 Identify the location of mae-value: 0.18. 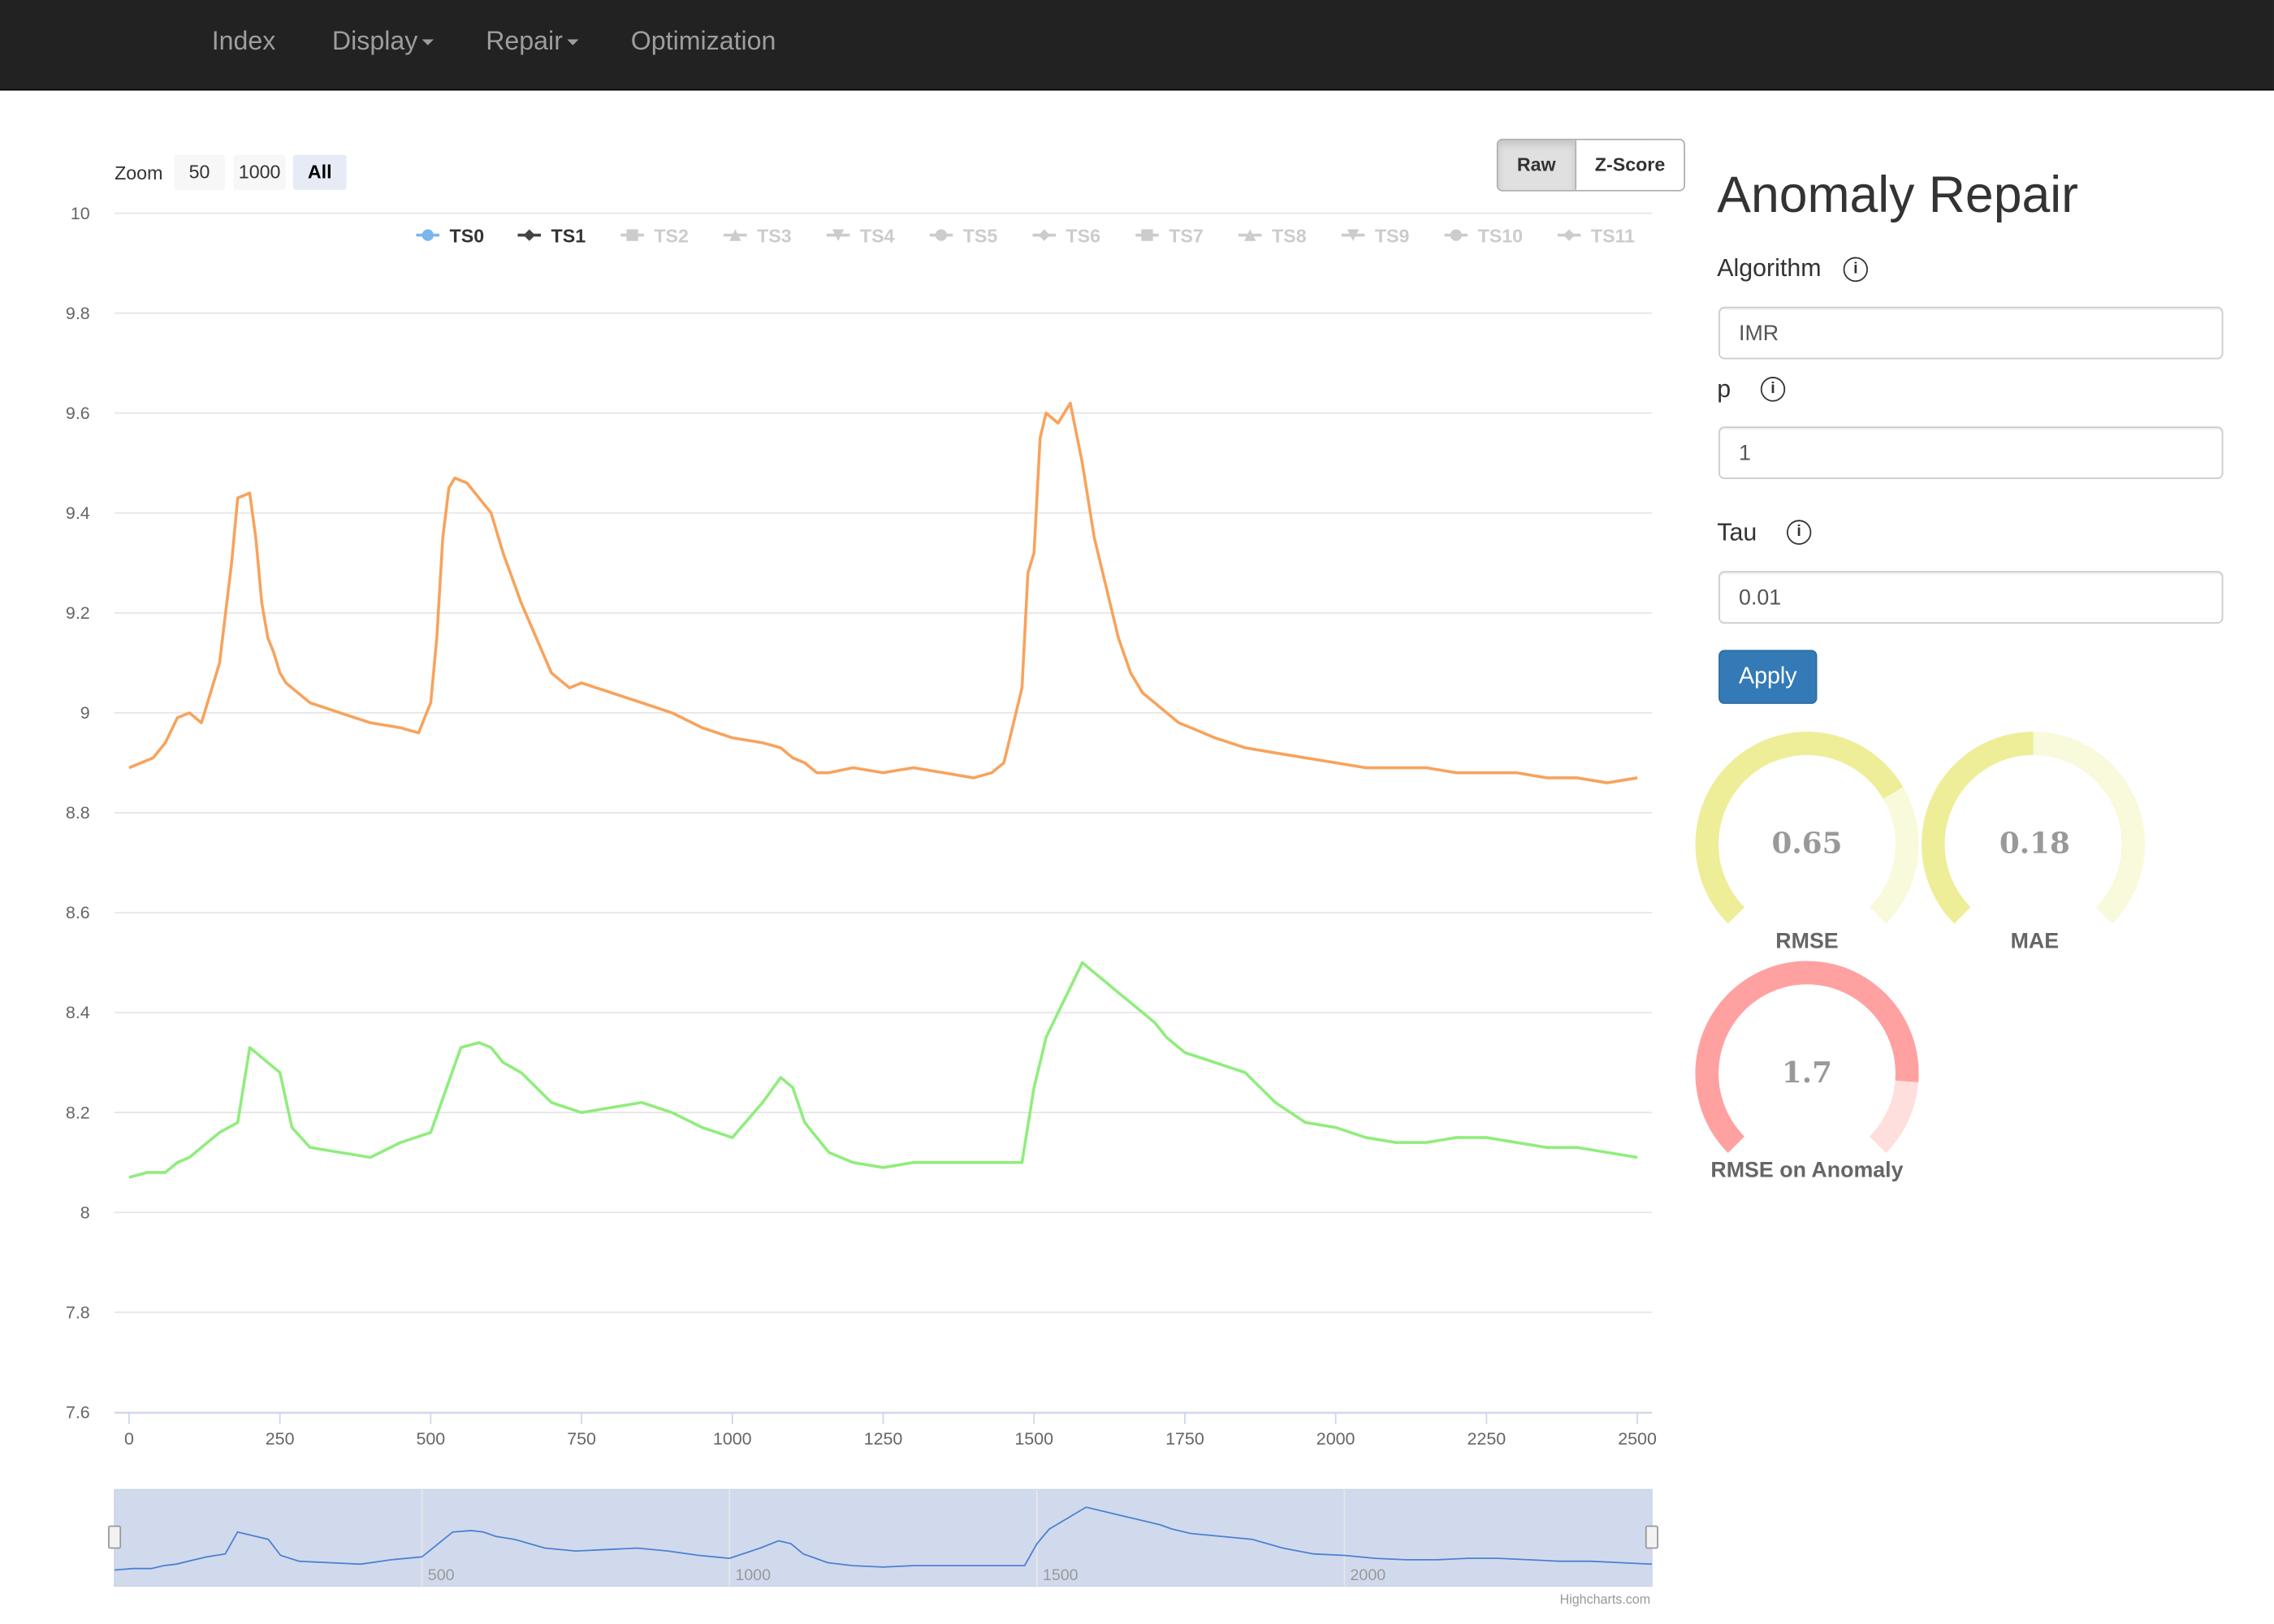
(2035, 843).